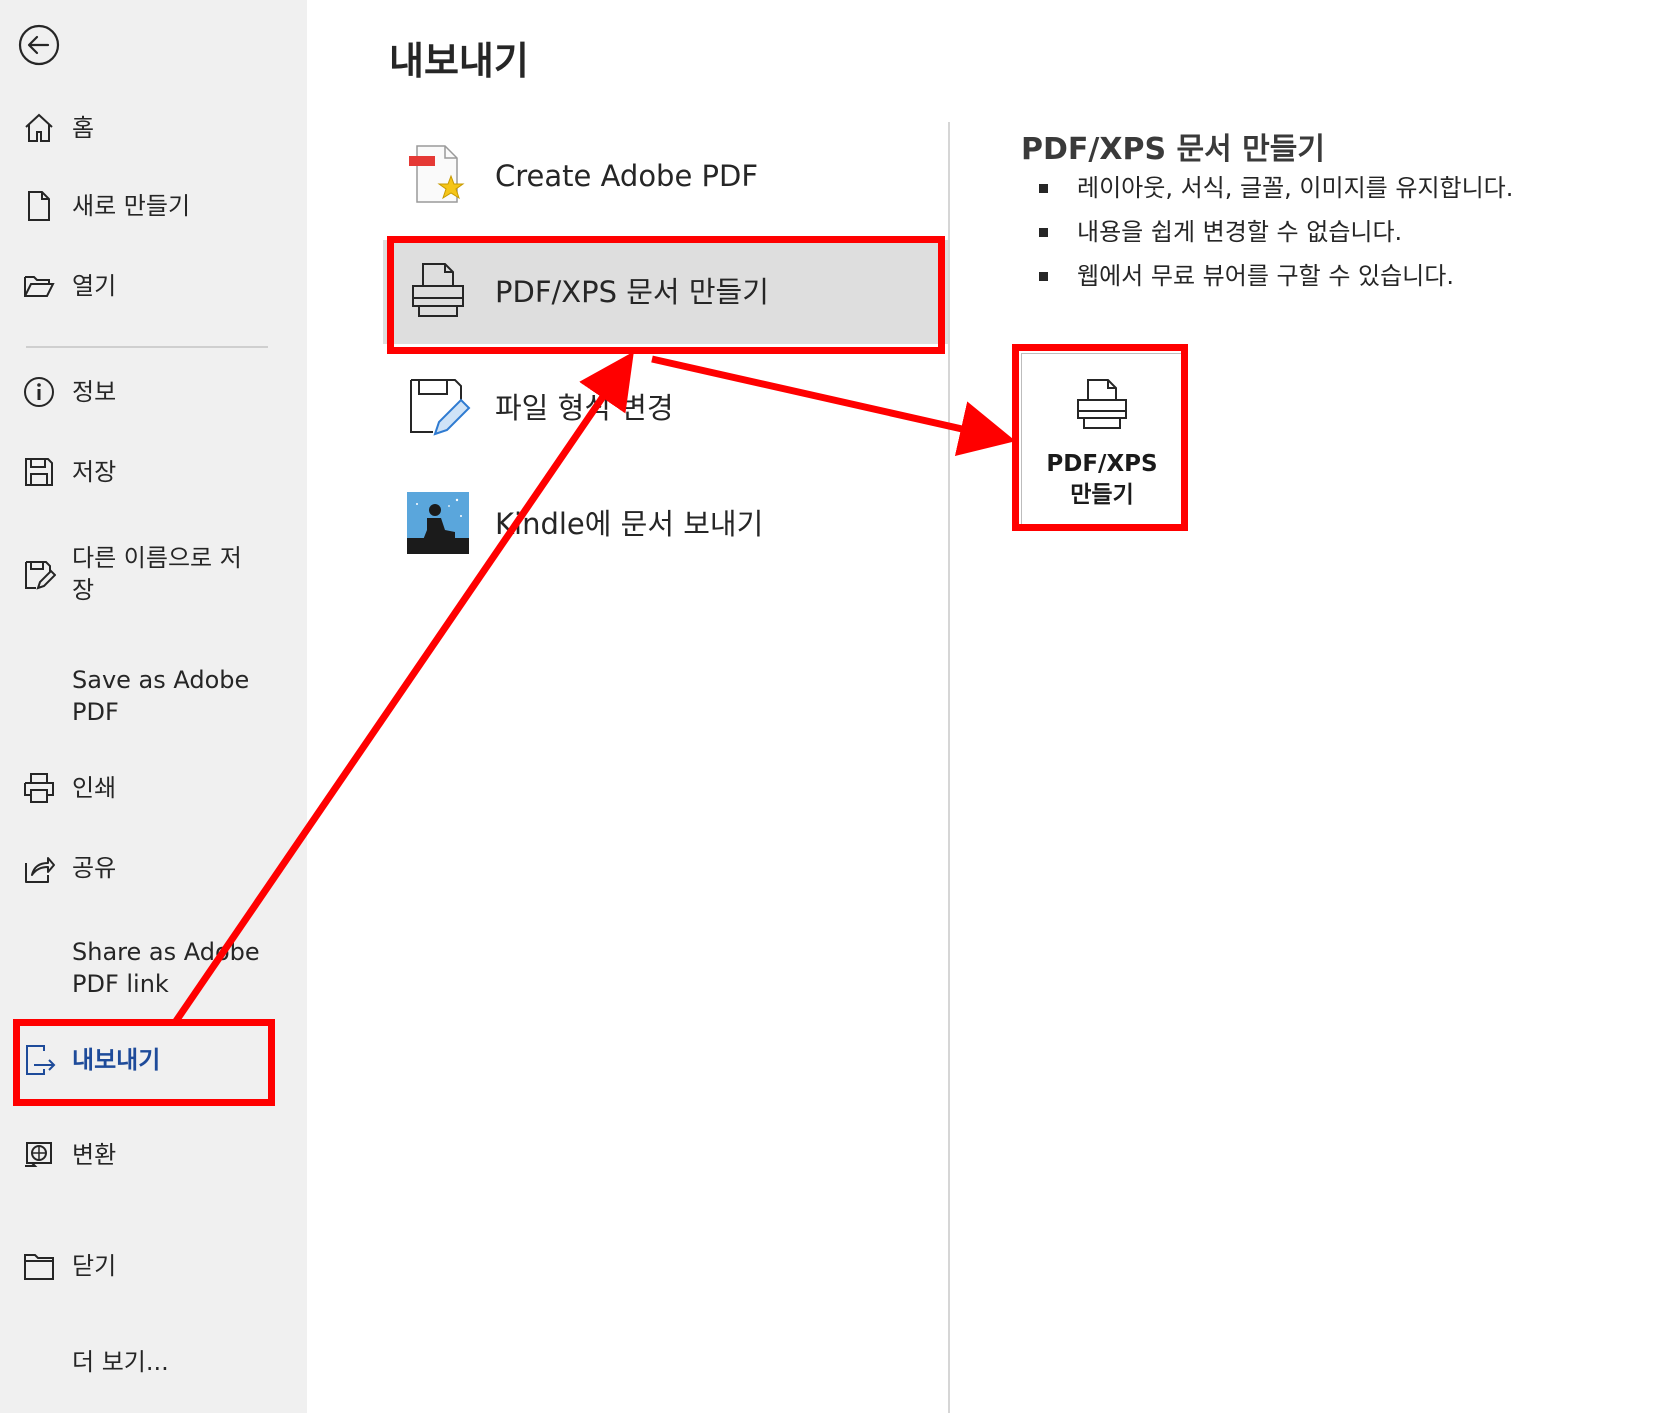 Image resolution: width=1670 pixels, height=1413 pixels. I want to click on adobe-pdf-icon, so click(438, 175).